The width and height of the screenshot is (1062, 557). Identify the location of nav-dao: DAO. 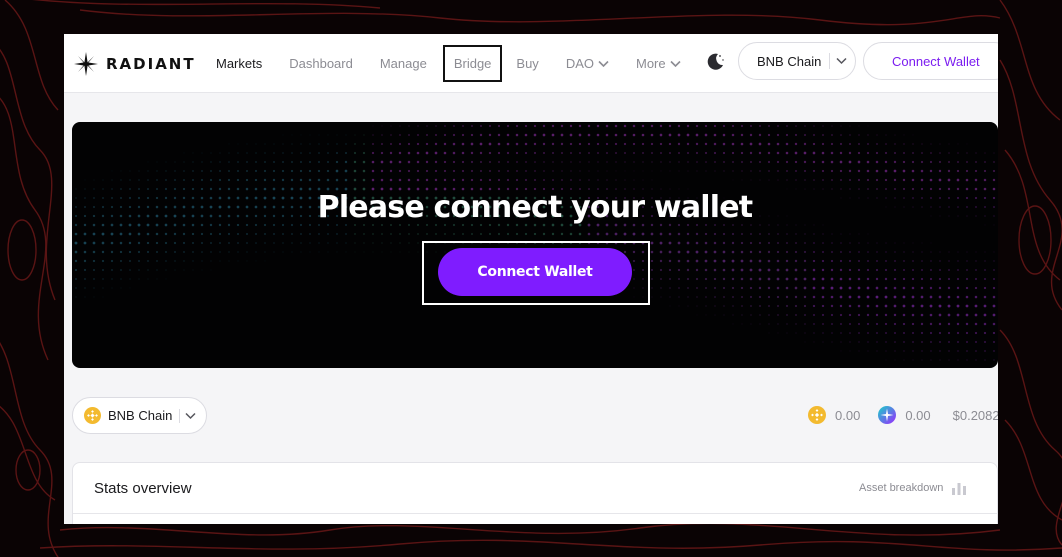
(587, 63).